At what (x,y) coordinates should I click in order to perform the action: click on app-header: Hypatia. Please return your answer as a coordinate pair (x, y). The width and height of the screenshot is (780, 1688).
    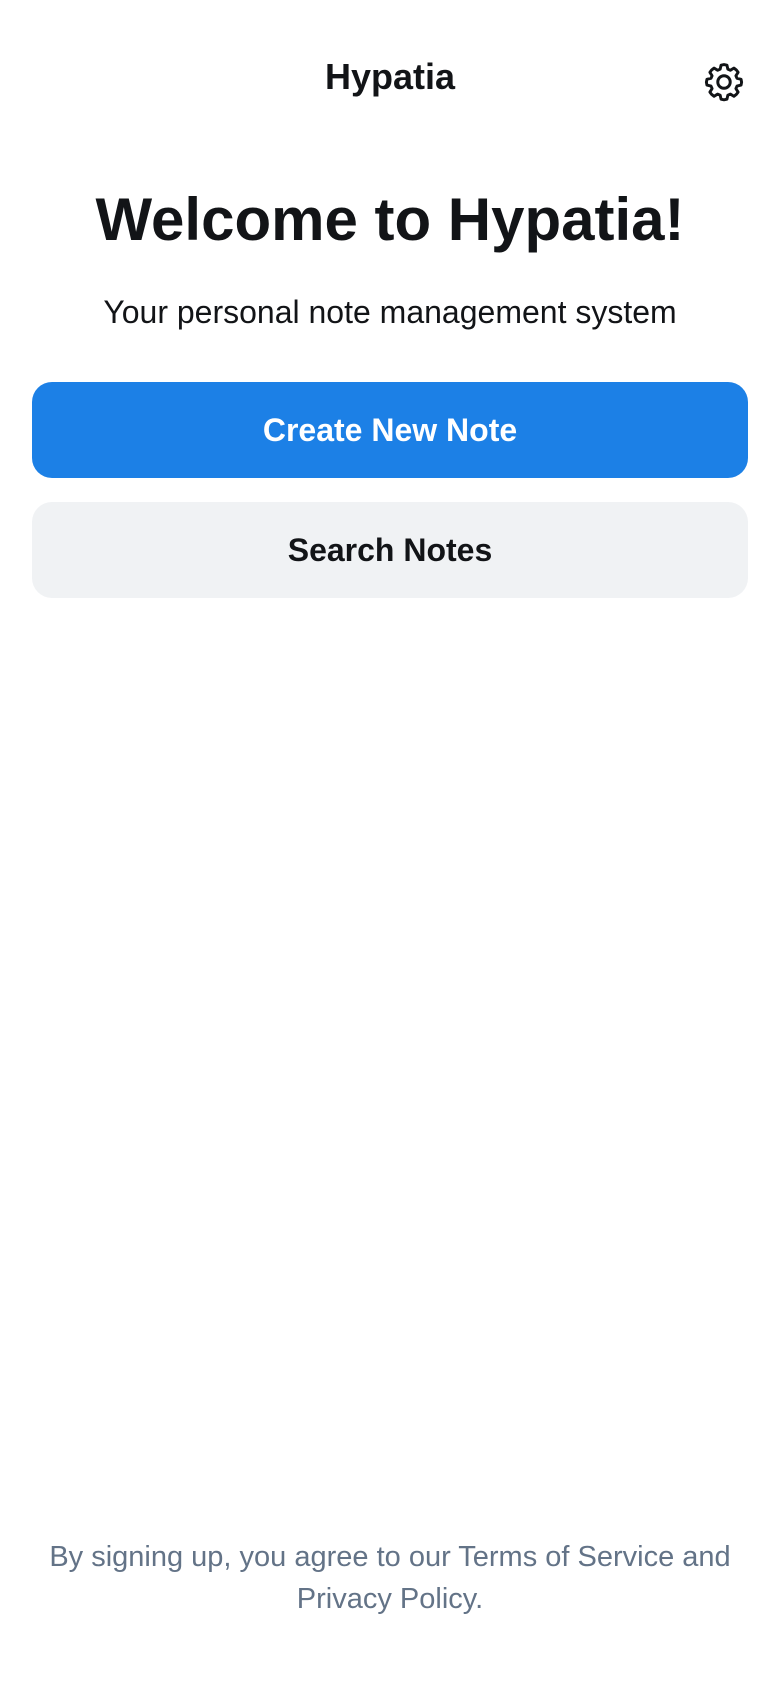
    Looking at the image, I should click on (390, 80).